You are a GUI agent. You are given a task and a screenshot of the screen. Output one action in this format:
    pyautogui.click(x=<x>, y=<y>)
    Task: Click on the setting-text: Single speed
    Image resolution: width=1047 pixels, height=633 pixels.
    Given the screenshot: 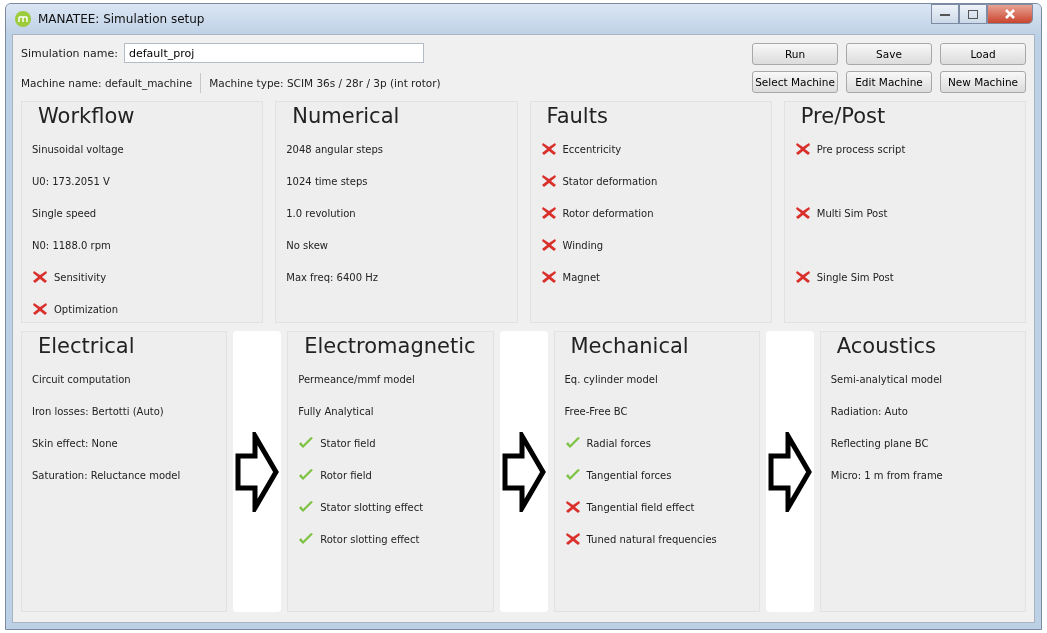 What is the action you would take?
    pyautogui.click(x=64, y=213)
    